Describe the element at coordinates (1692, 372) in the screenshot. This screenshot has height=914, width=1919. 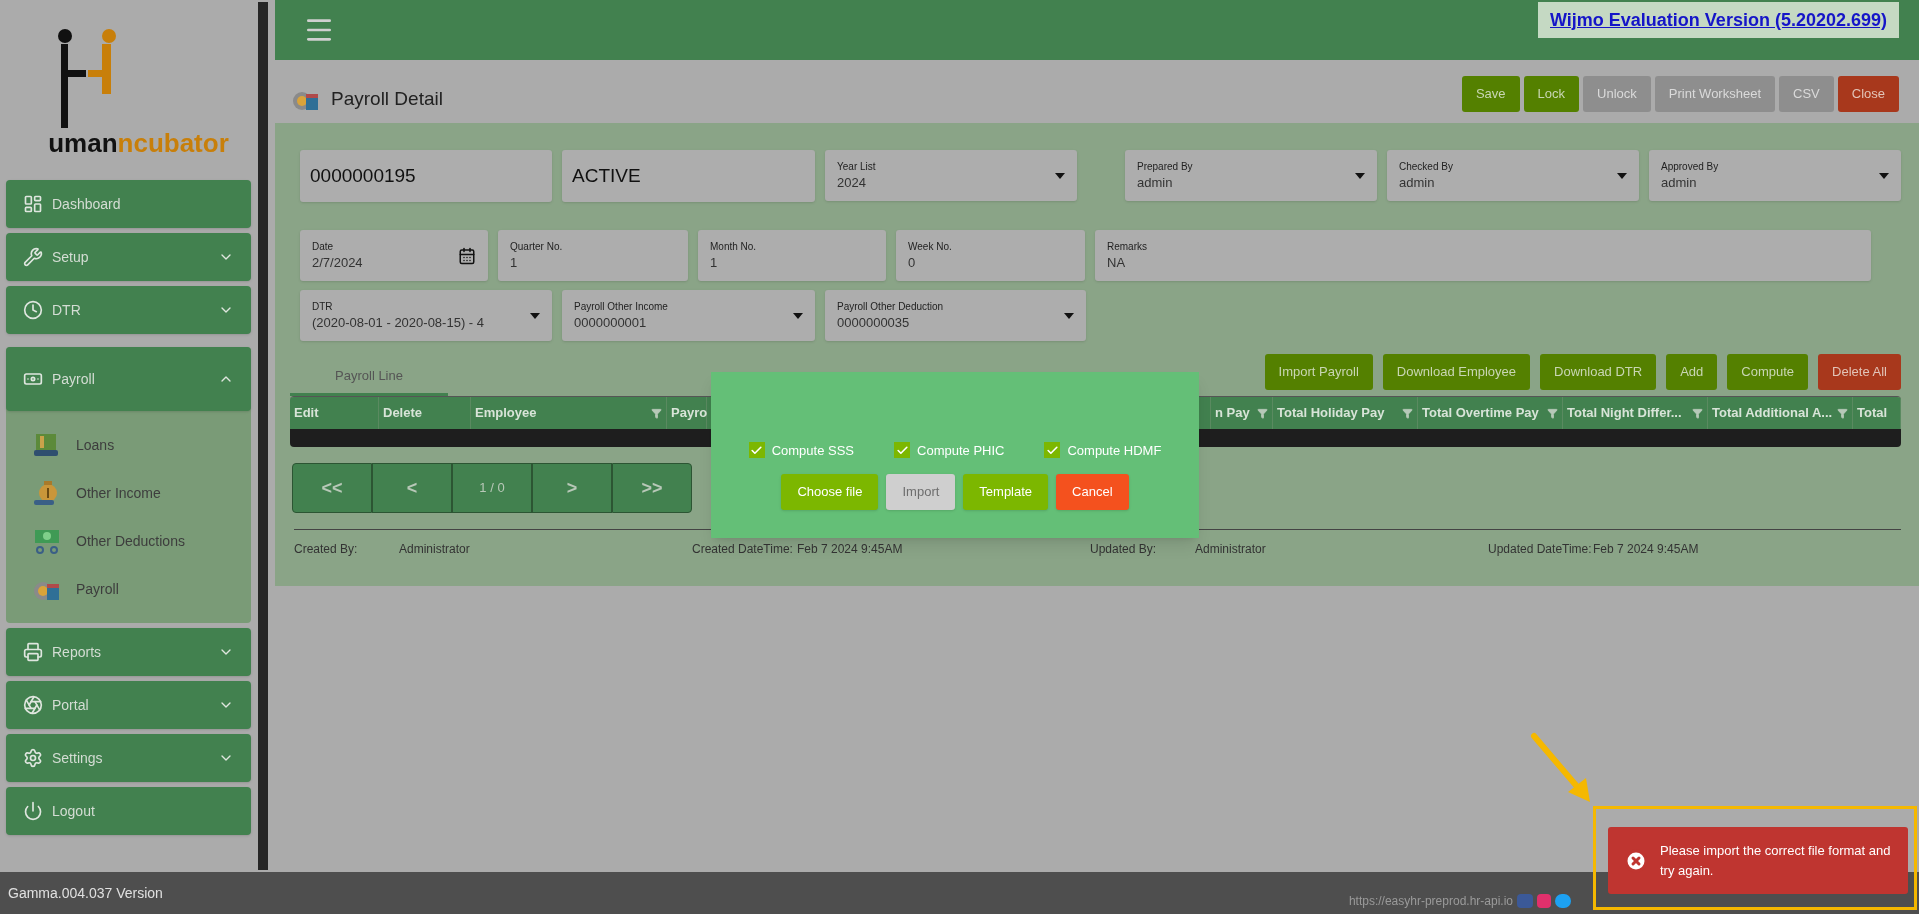
I see `action-button: Add` at that location.